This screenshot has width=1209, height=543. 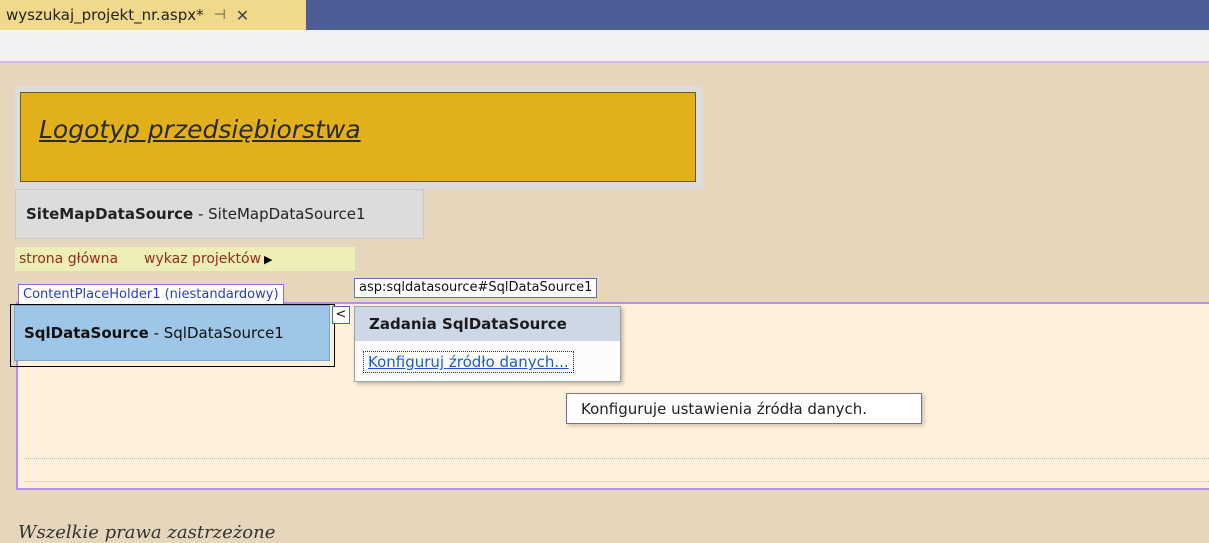 What do you see at coordinates (604, 46) in the screenshot?
I see `designer-ruler-strip` at bounding box center [604, 46].